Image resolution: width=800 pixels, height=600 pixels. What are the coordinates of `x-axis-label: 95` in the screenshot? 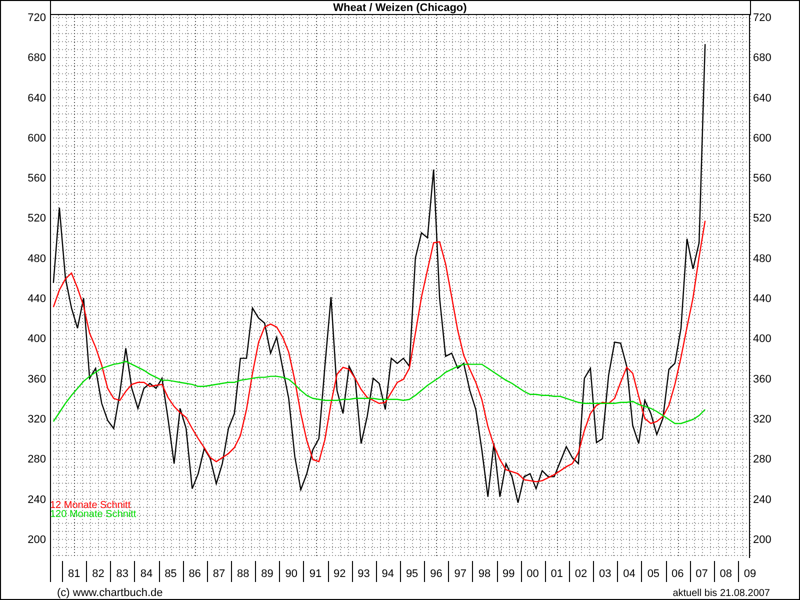 It's located at (412, 574).